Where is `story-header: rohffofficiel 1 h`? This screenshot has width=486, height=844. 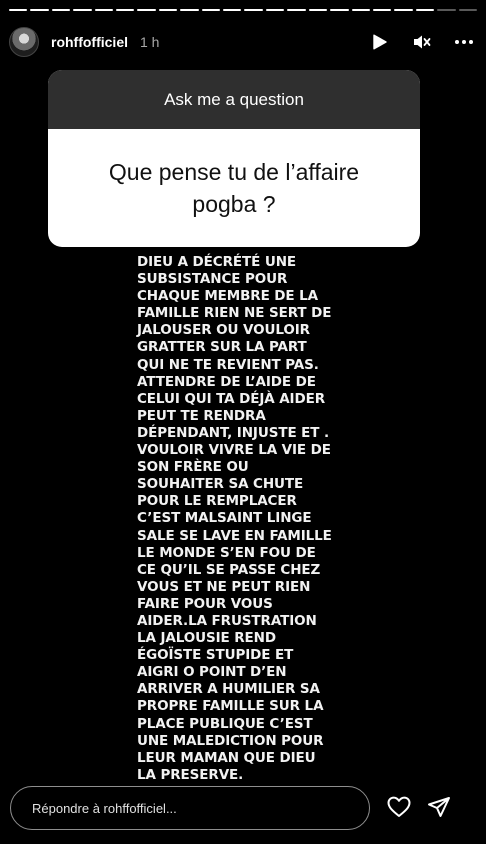 story-header: rohffofficiel 1 h is located at coordinates (241, 42).